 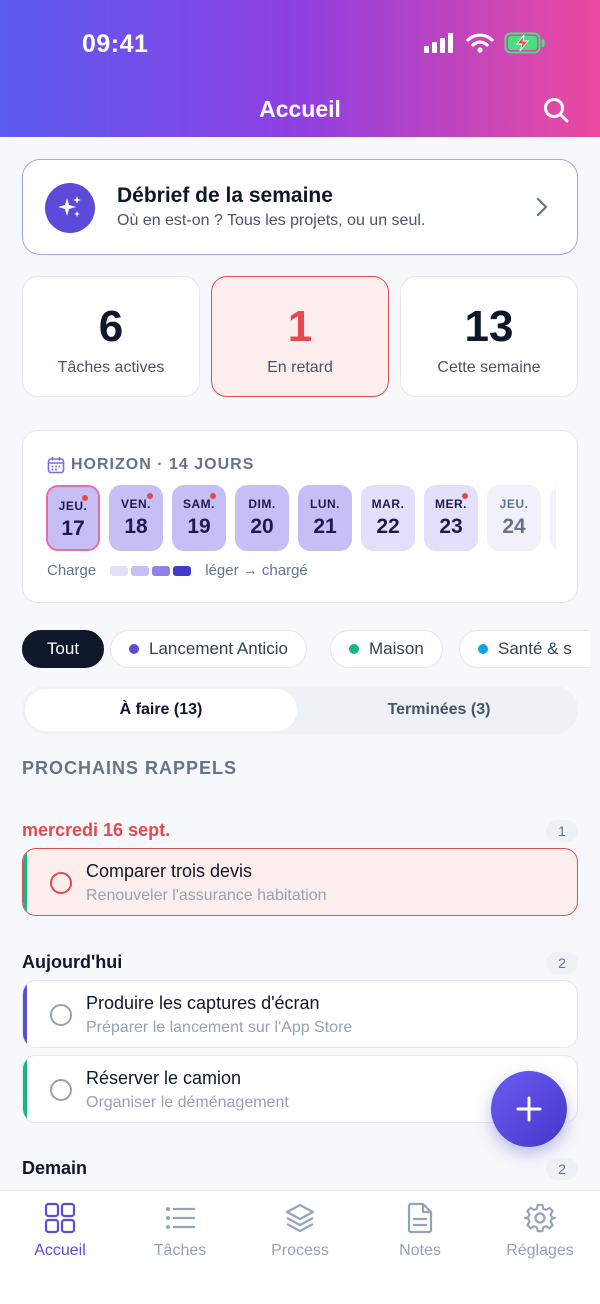 I want to click on day-name: MAR., so click(x=388, y=504).